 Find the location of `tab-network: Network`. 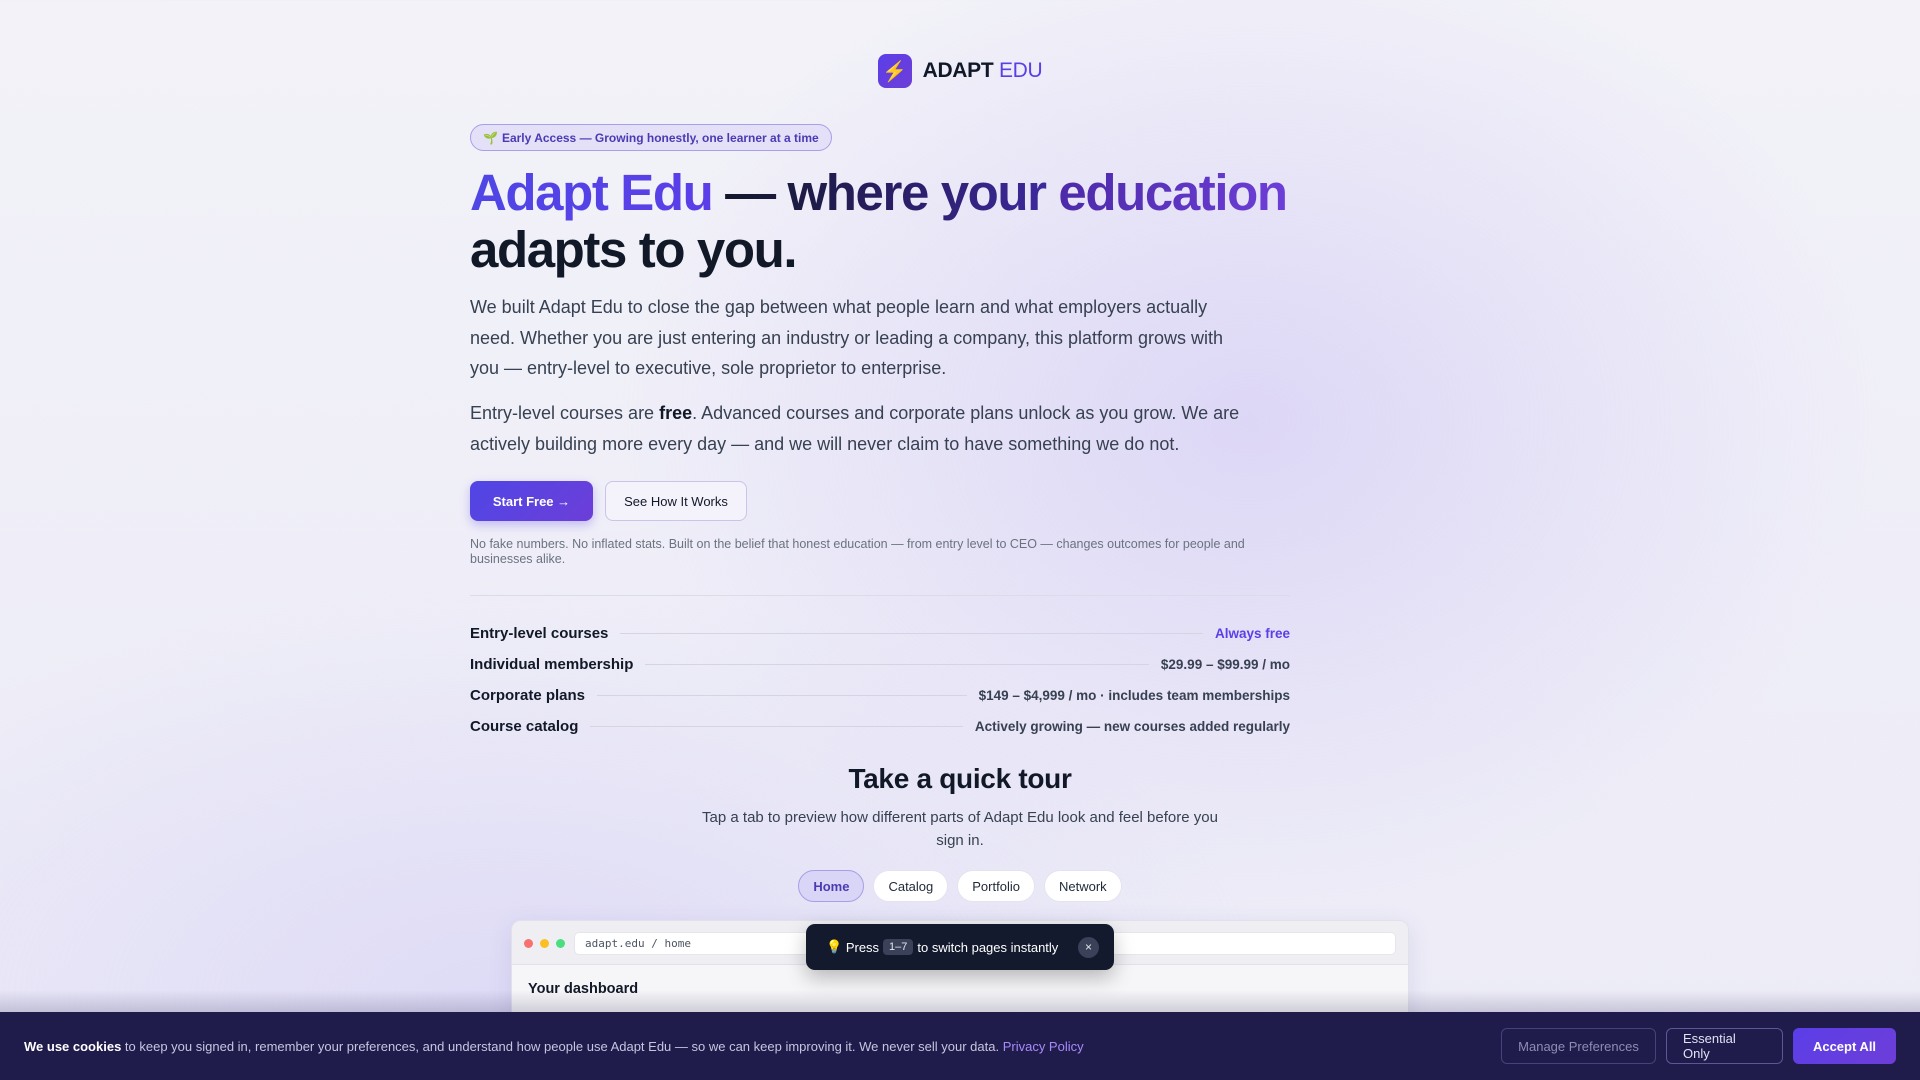

tab-network: Network is located at coordinates (1082, 886).